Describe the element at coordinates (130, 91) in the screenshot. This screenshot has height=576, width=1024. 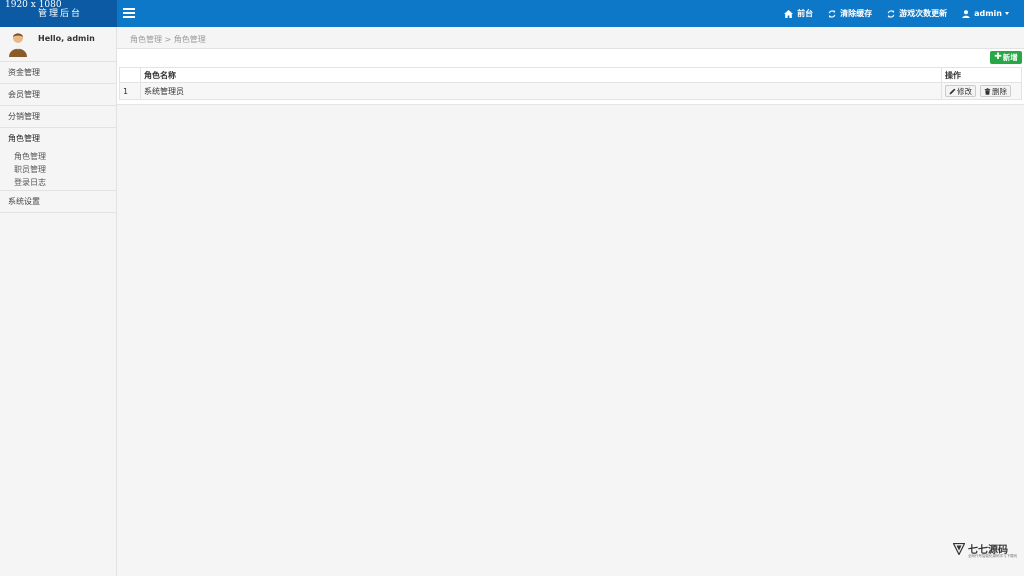
I see `row-index: 1` at that location.